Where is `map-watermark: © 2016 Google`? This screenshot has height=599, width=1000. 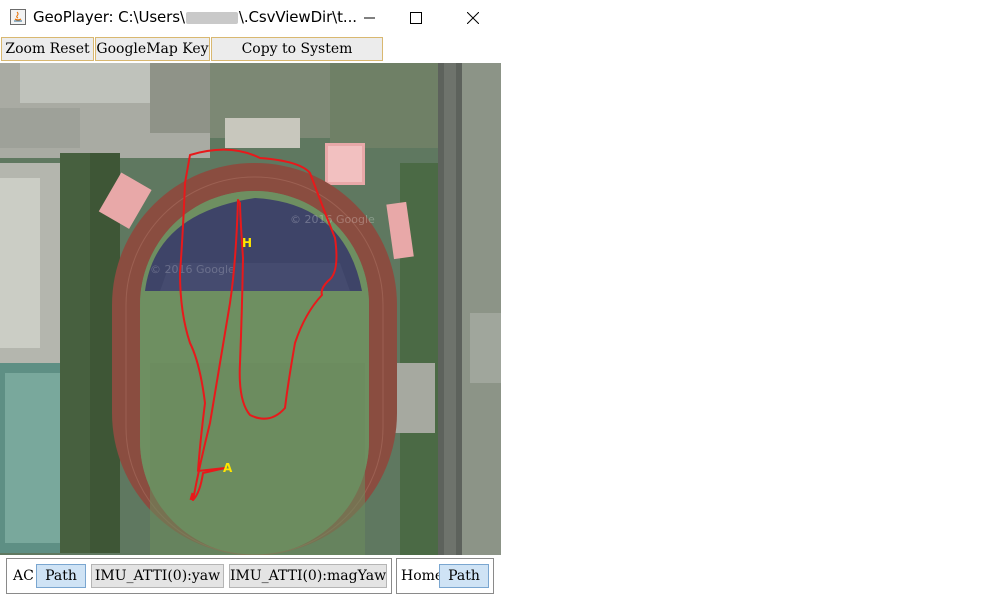
map-watermark: © 2016 Google is located at coordinates (332, 219).